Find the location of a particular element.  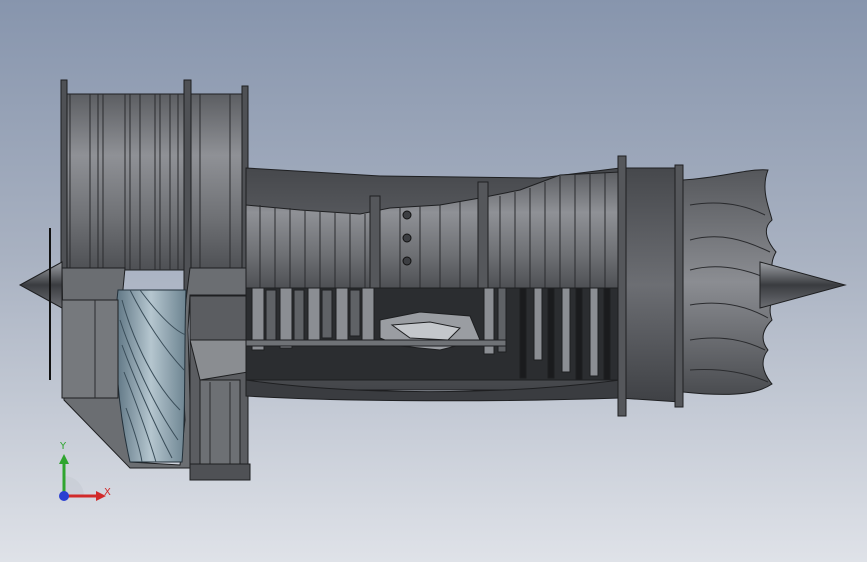

coordinate-triad: Y X is located at coordinates (83, 475).